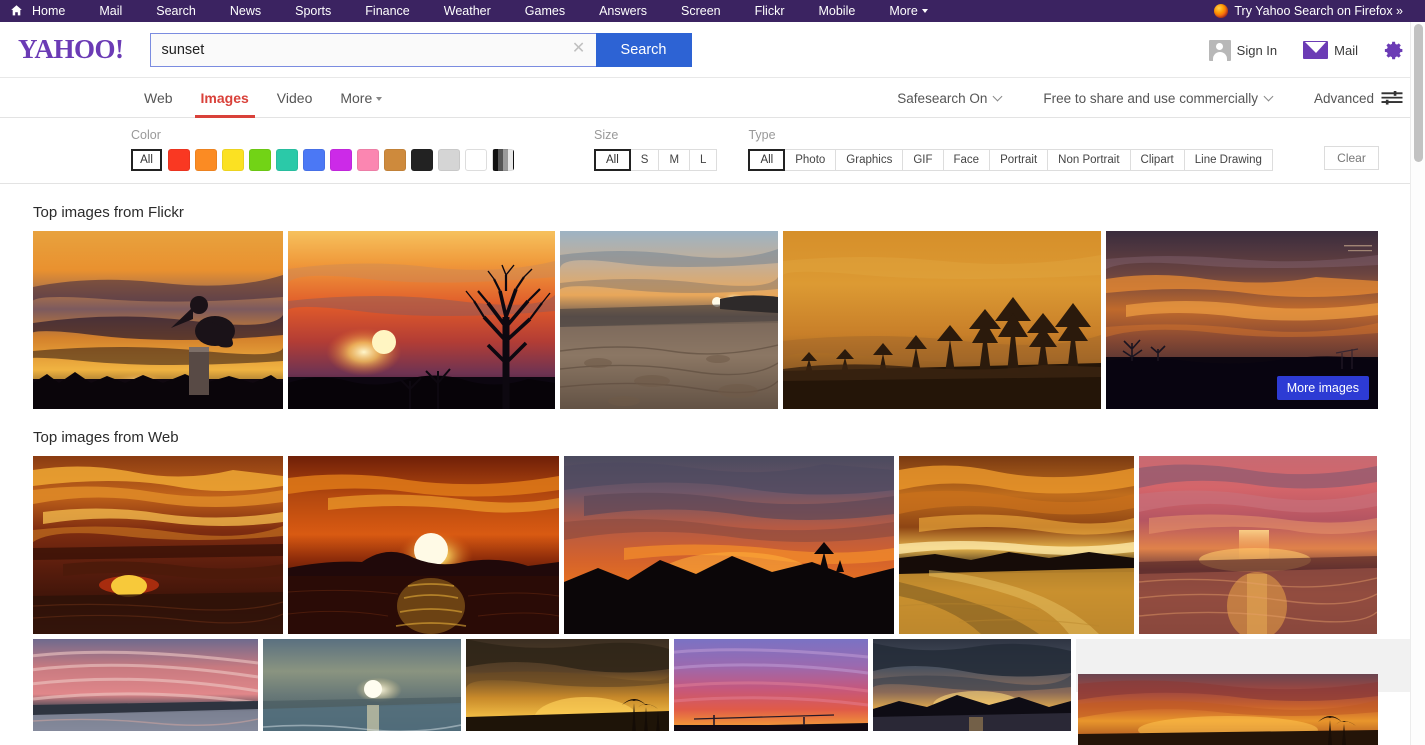 This screenshot has height=745, width=1425. Describe the element at coordinates (675, 160) in the screenshot. I see `size-option-m: M` at that location.